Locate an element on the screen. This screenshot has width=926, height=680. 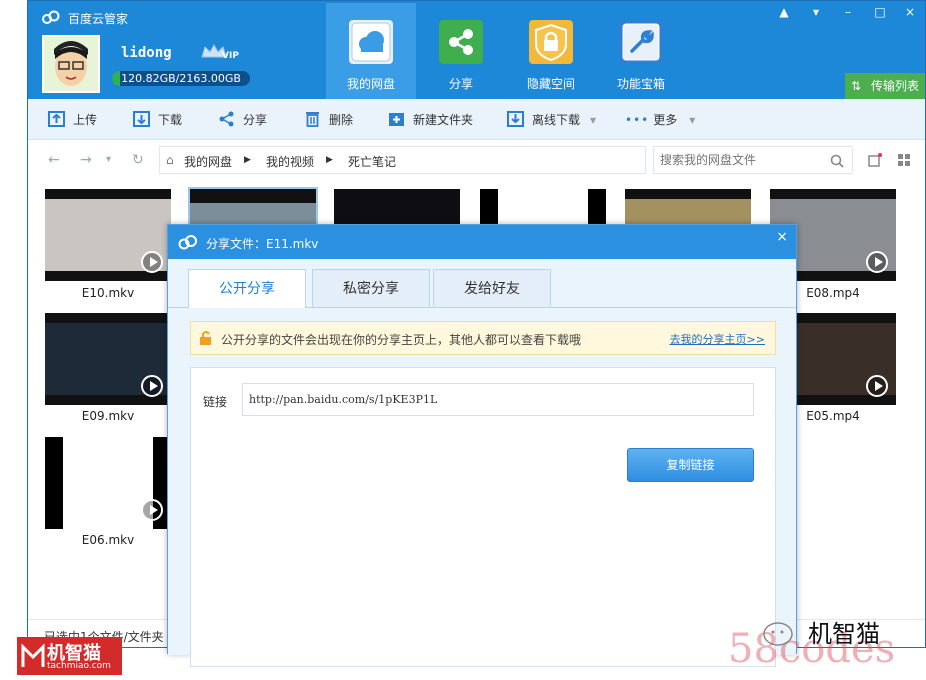
trash-icon is located at coordinates (312, 119).